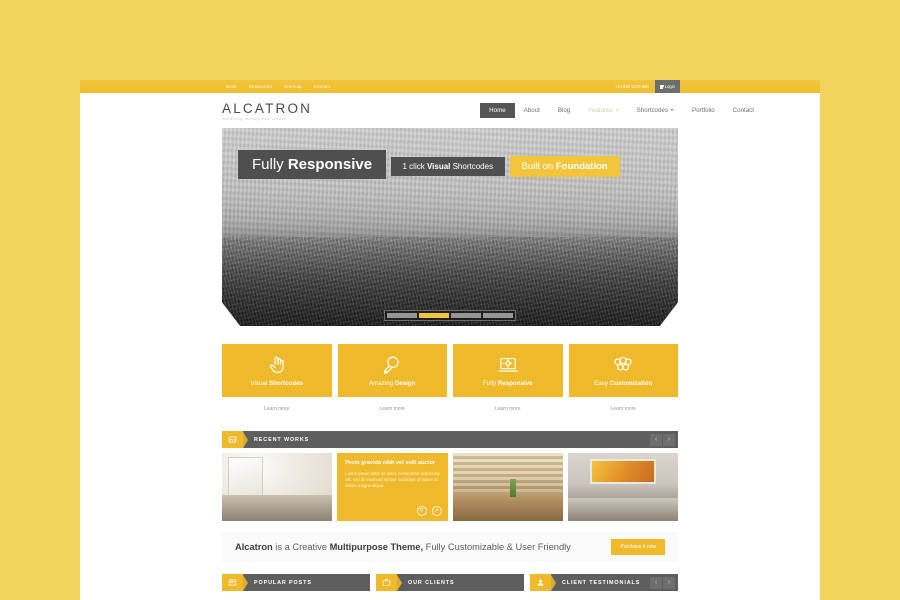 The width and height of the screenshot is (900, 600). I want to click on feature-label-light: Fully, so click(490, 383).